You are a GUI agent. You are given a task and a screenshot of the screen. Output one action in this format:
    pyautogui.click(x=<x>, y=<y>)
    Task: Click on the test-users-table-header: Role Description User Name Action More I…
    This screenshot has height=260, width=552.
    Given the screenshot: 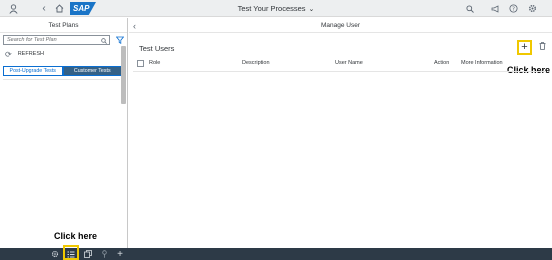 What is the action you would take?
    pyautogui.click(x=321, y=64)
    